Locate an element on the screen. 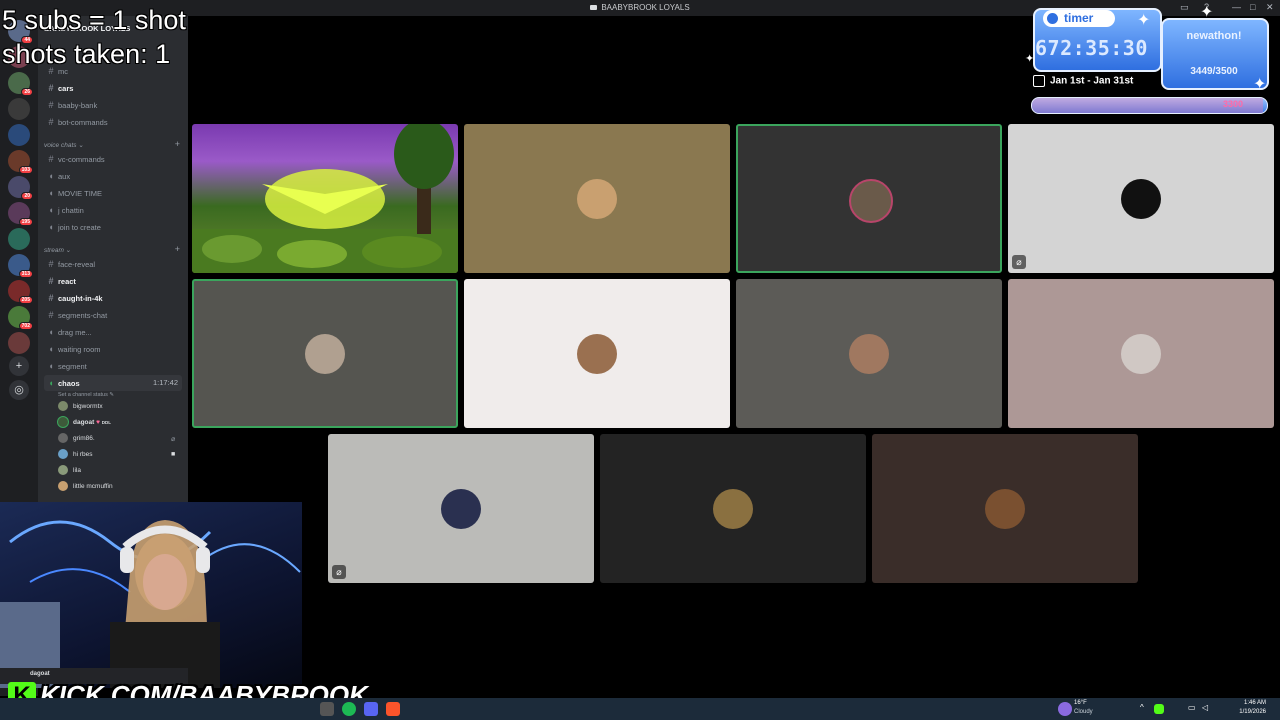  channel-baaby-bank: # baaby-bank is located at coordinates (70, 105).